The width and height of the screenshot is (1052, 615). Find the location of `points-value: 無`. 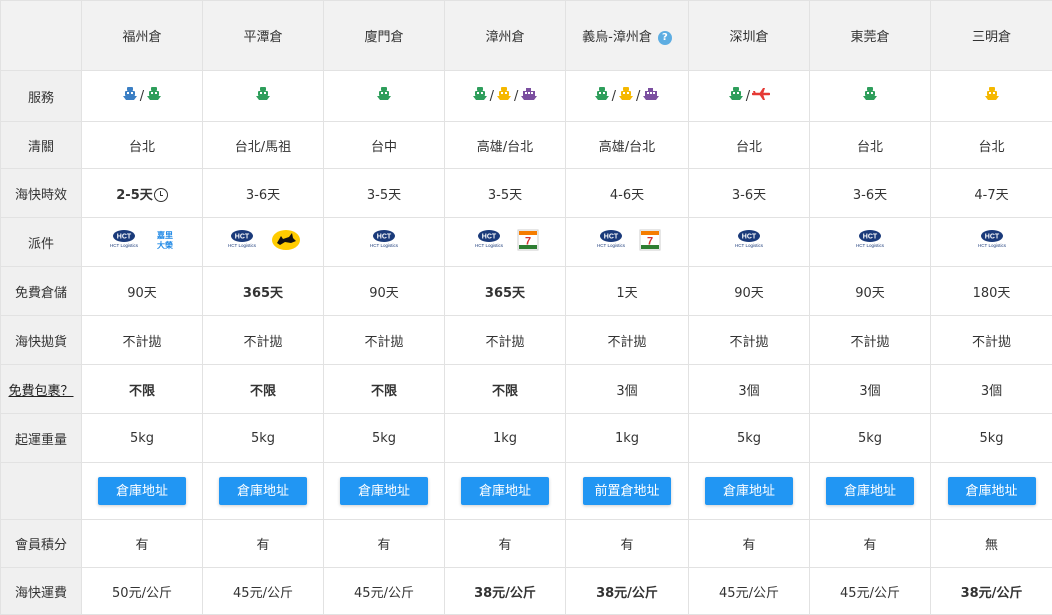

points-value: 無 is located at coordinates (991, 545).